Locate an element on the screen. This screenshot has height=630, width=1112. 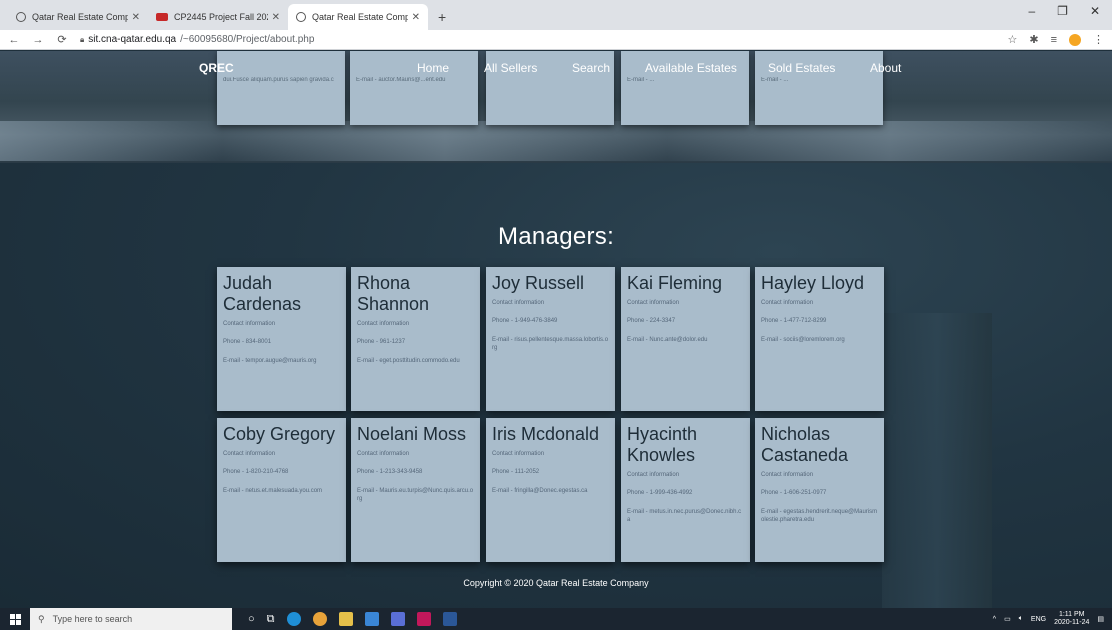
search-placeholder: Type here to search is located at coordinates (92, 619).